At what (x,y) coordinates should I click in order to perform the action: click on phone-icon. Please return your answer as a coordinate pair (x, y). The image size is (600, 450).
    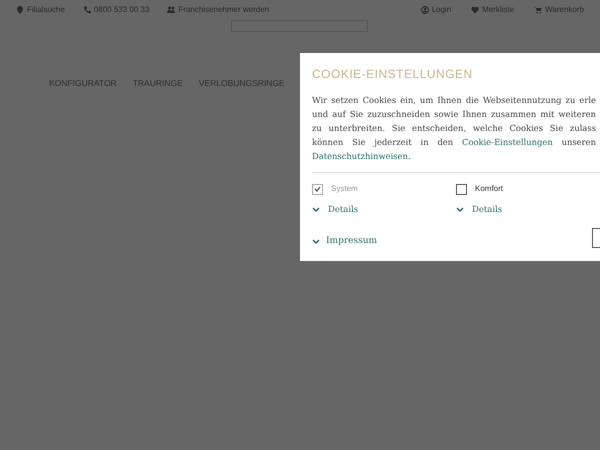
    Looking at the image, I should click on (86, 10).